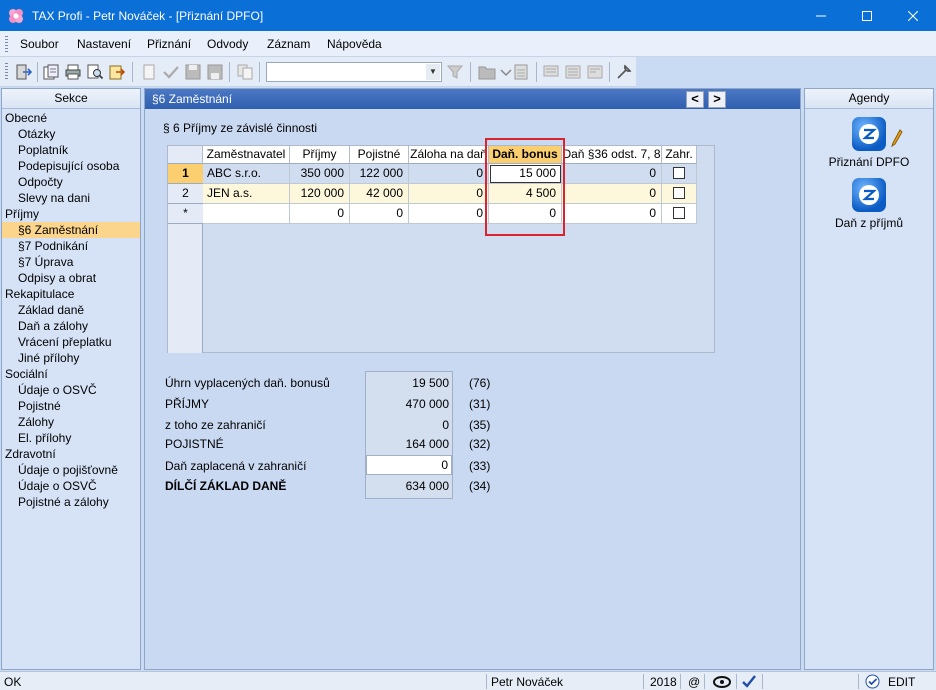 The height and width of the screenshot is (690, 936). What do you see at coordinates (71, 182) in the screenshot?
I see `sidebar-item: Odpočty` at bounding box center [71, 182].